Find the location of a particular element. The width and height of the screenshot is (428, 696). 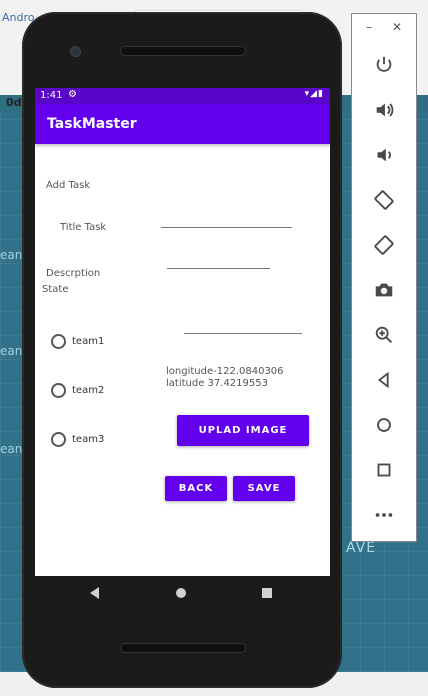

back-button: BACK is located at coordinates (196, 488).